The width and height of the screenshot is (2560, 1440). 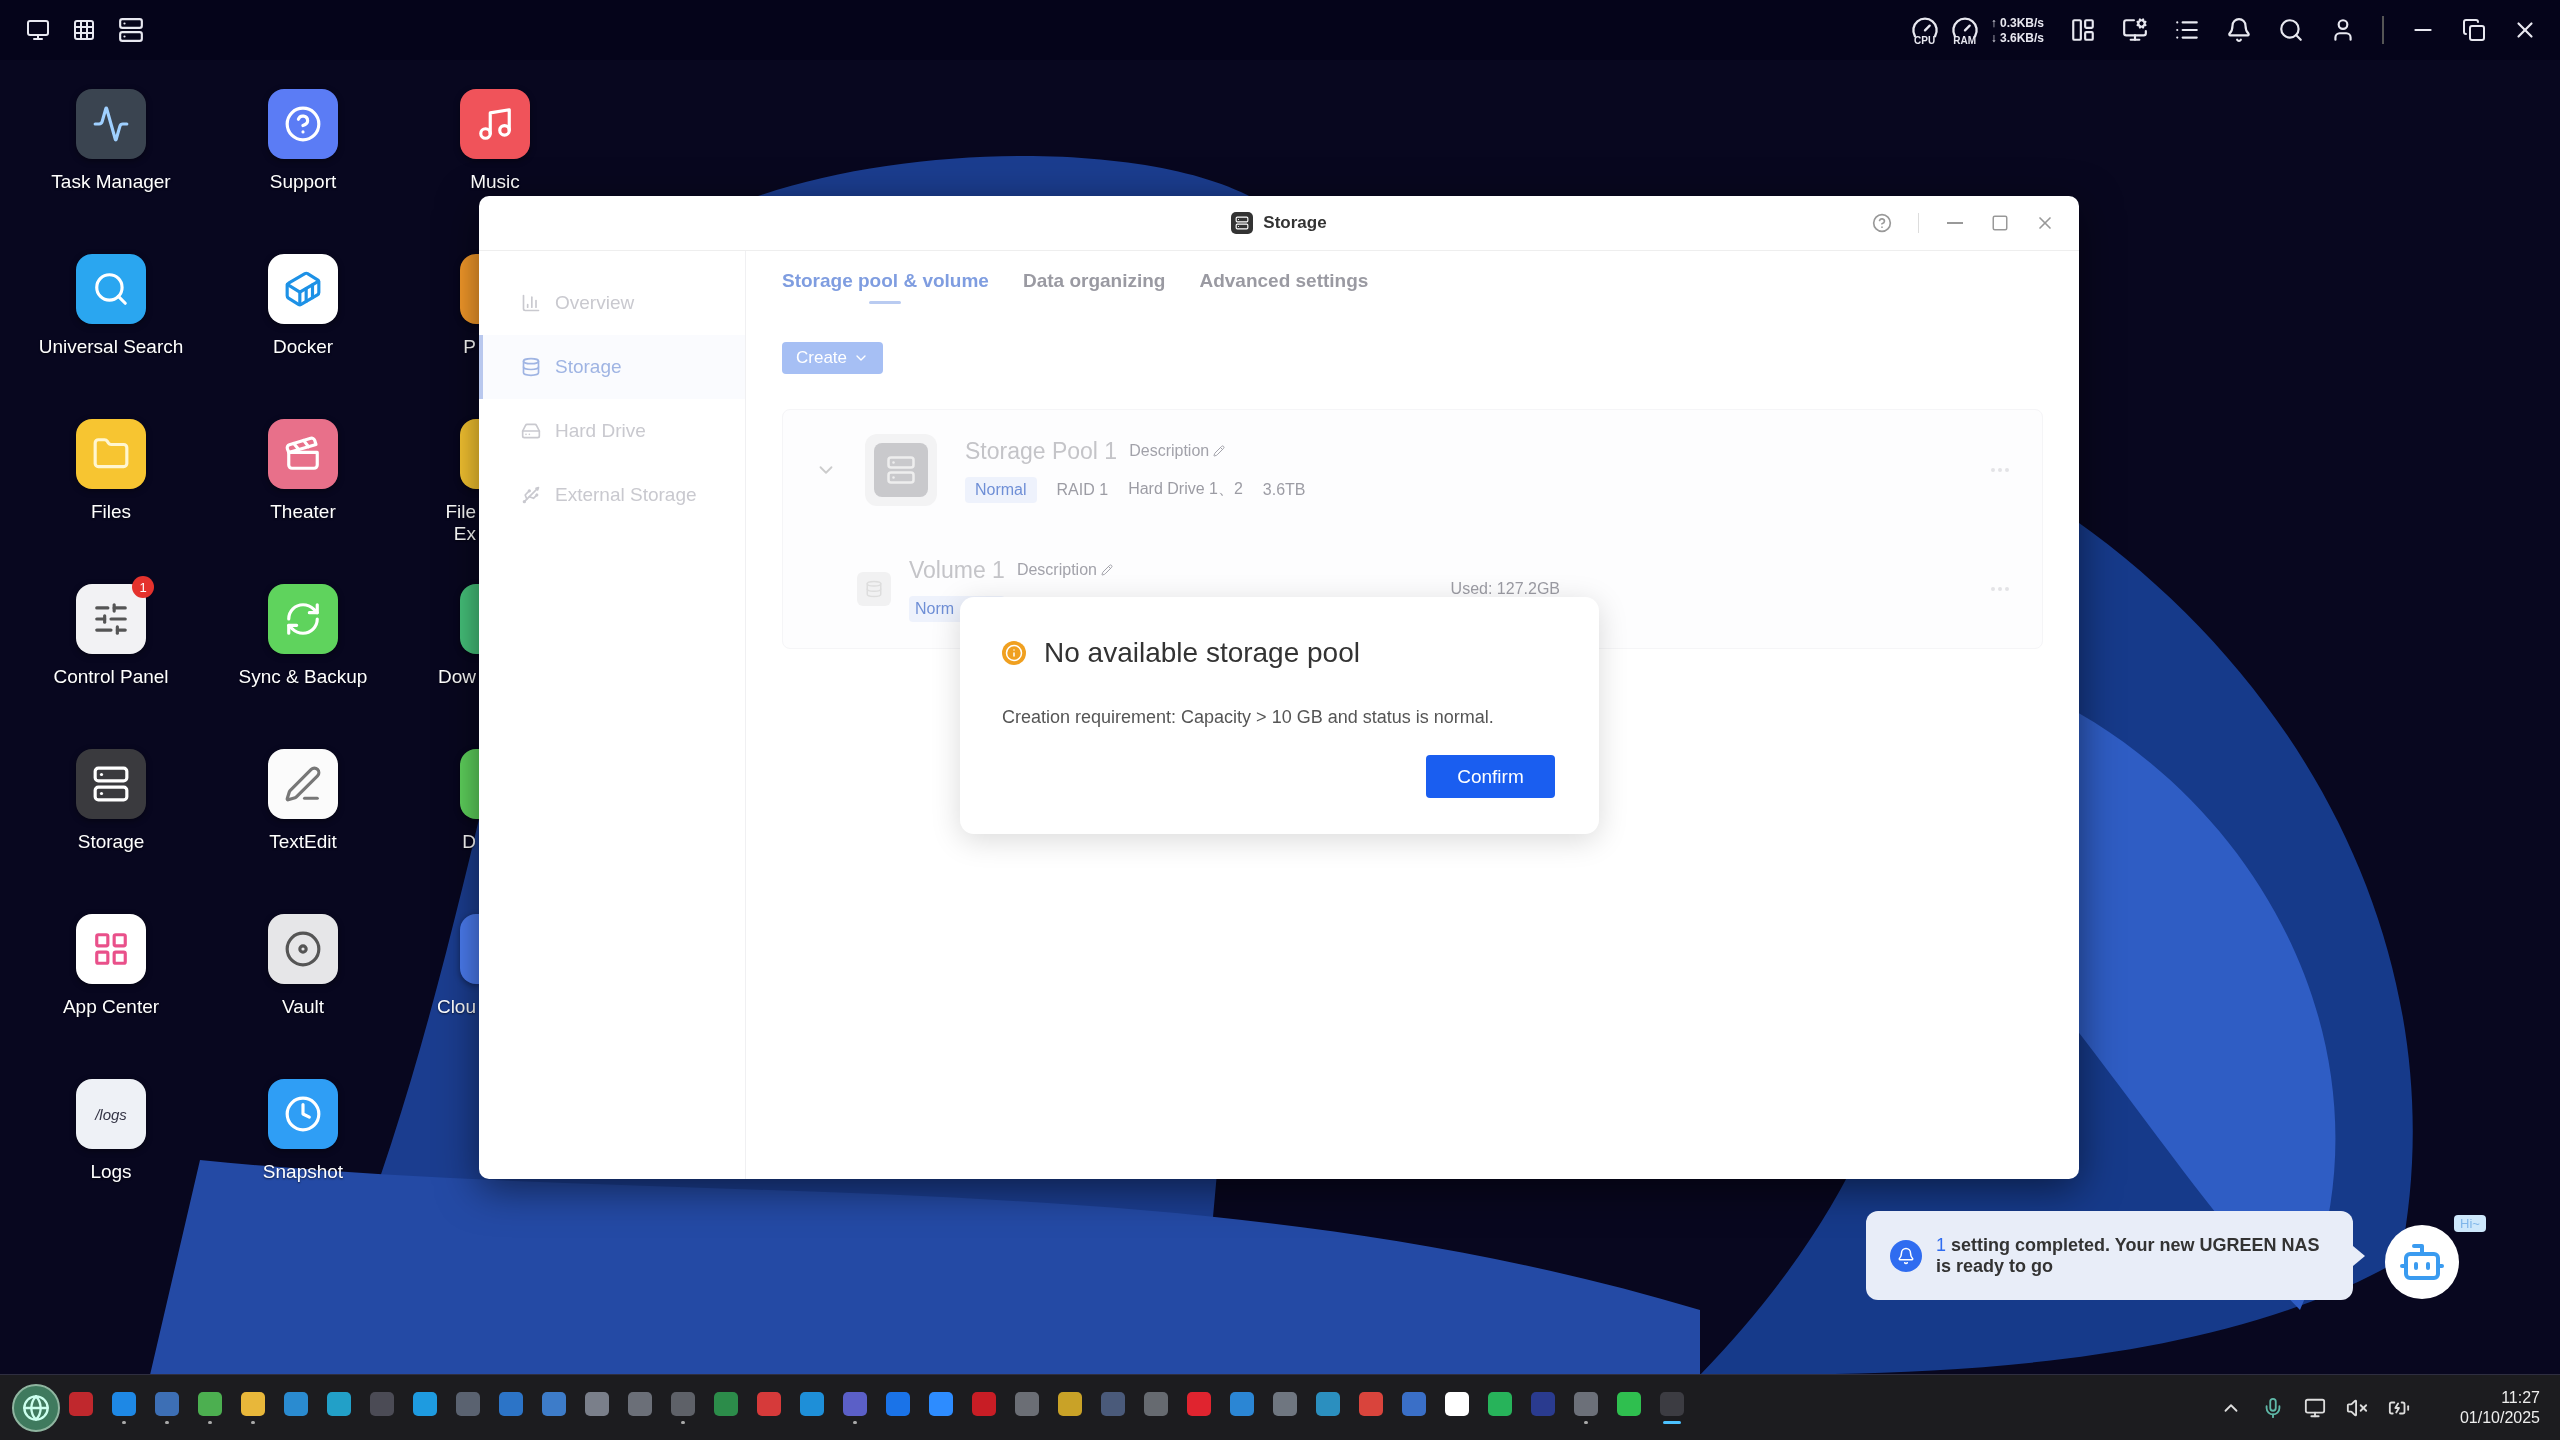 What do you see at coordinates (38, 30) in the screenshot?
I see `desktop-icon` at bounding box center [38, 30].